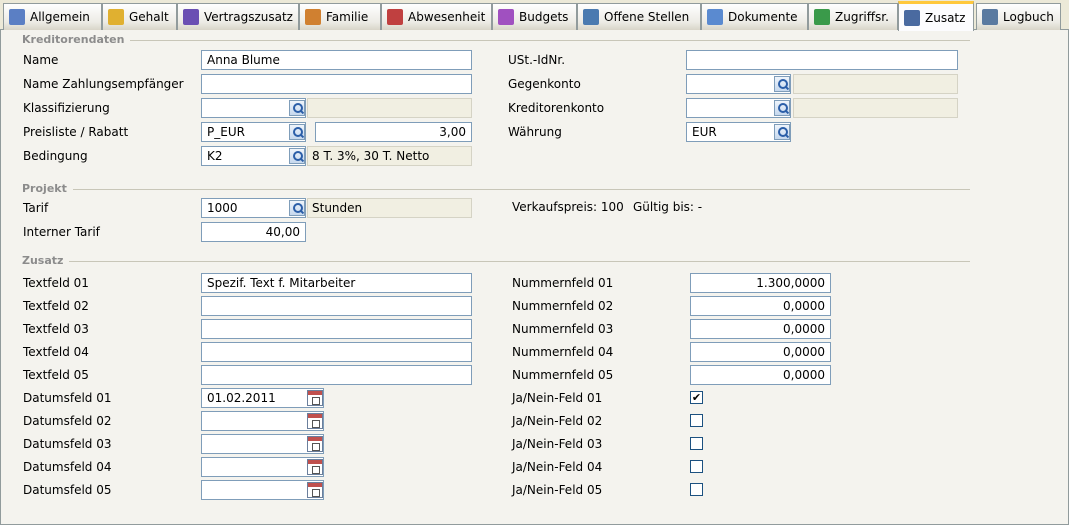  What do you see at coordinates (506, 17) in the screenshot?
I see `budget-icon` at bounding box center [506, 17].